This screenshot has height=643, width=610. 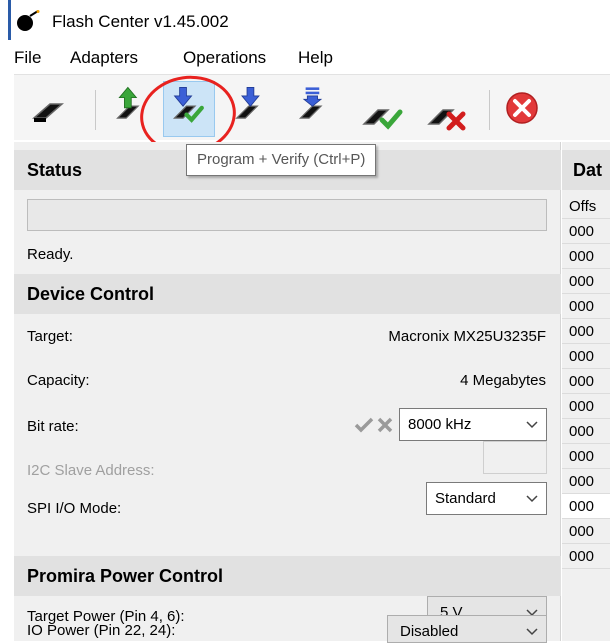 I want to click on bitrate-select: 8000 kHz, so click(x=473, y=424).